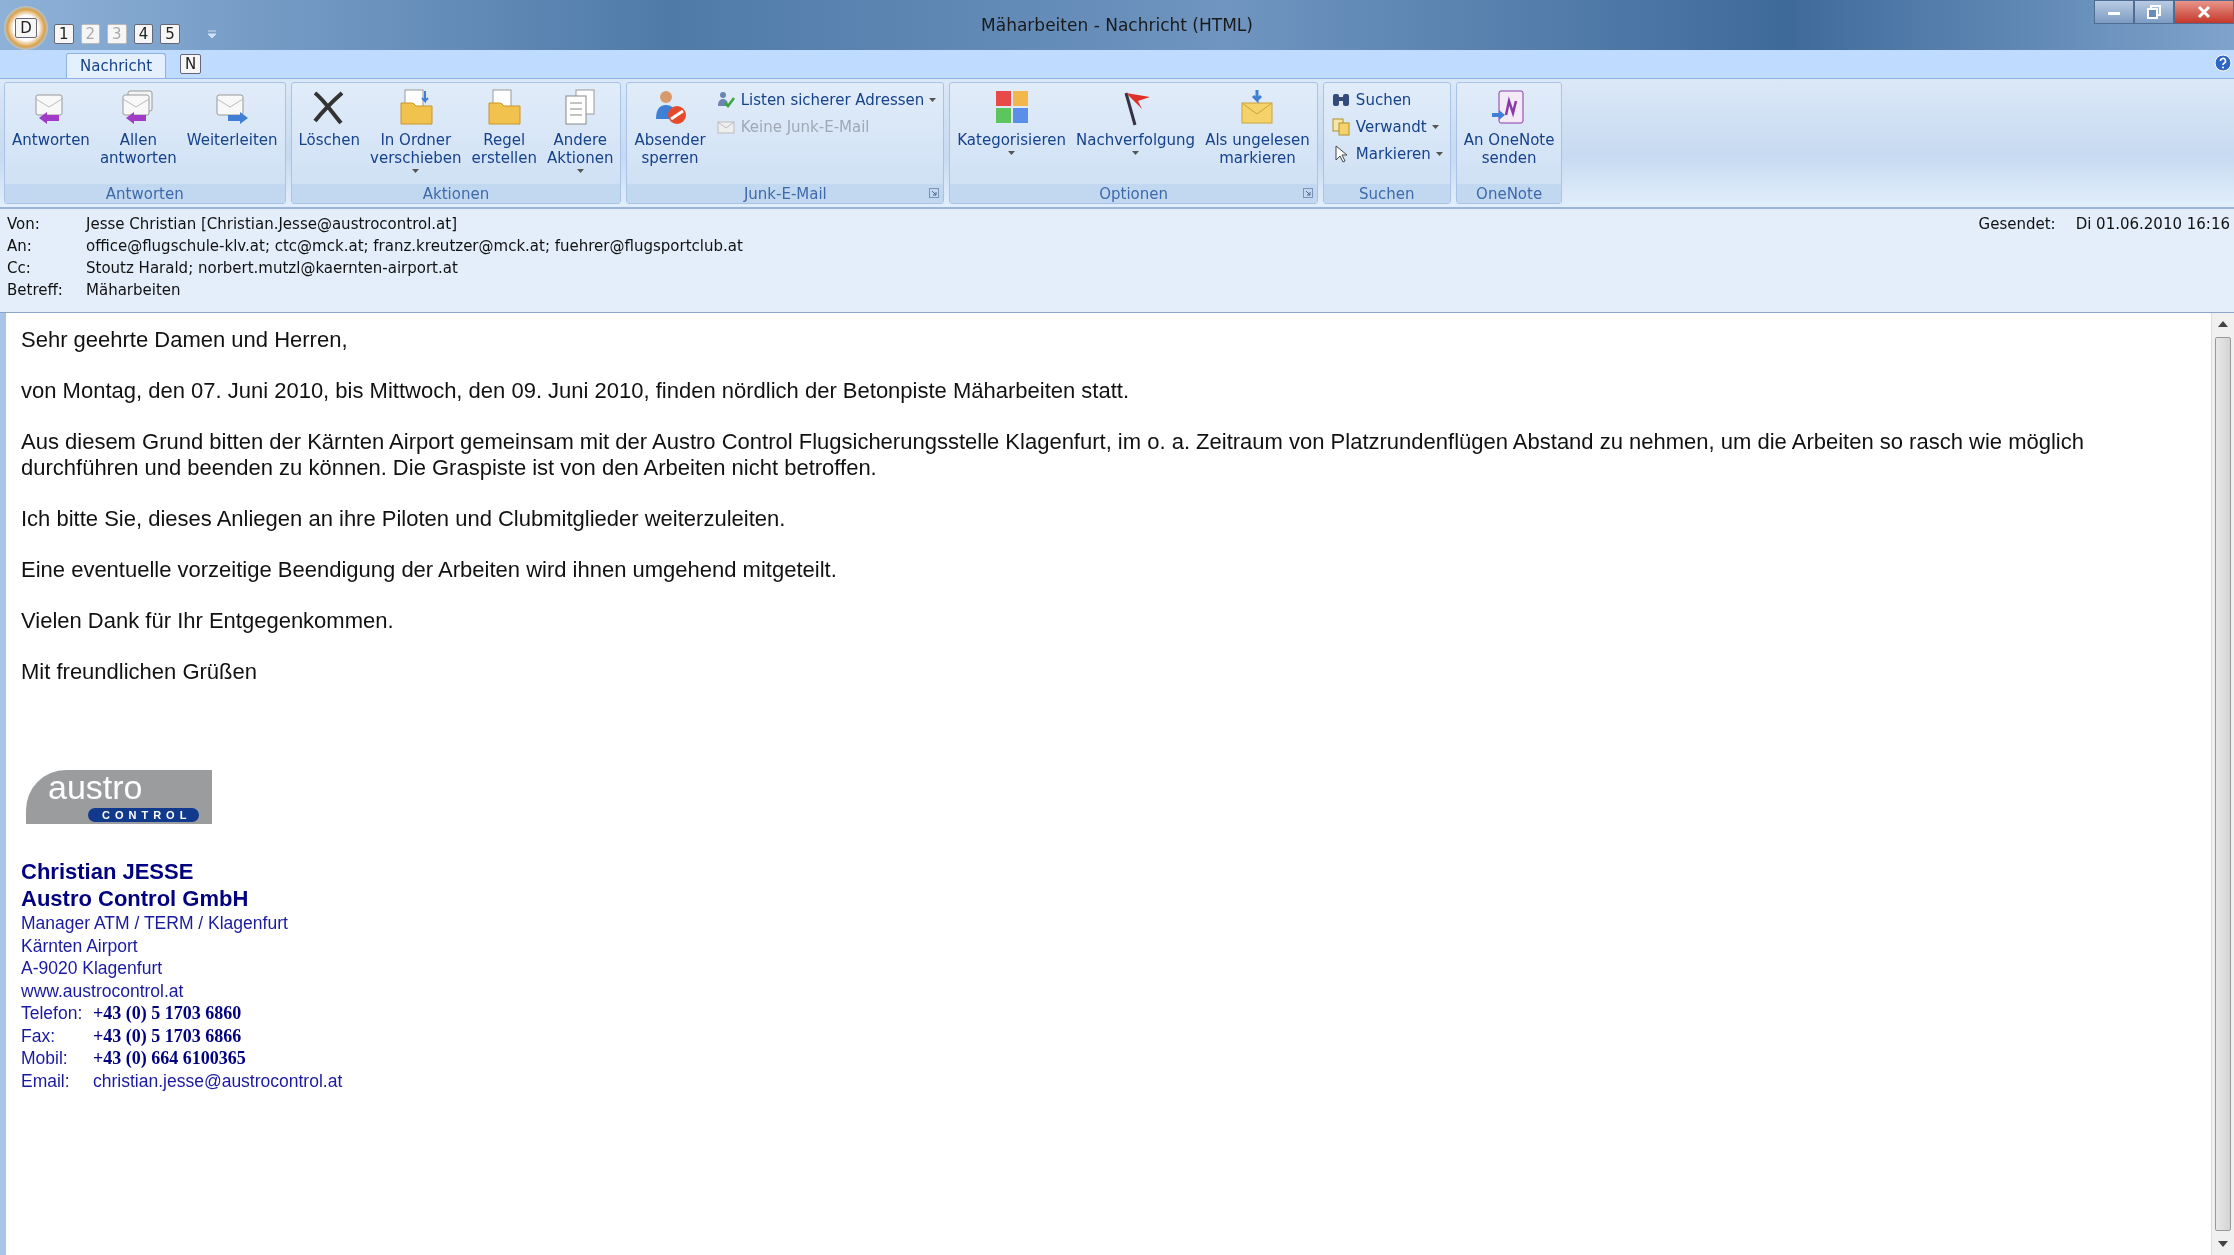 The height and width of the screenshot is (1255, 2234). I want to click on contact-value: +43 (0) 664 6100365, so click(169, 1058).